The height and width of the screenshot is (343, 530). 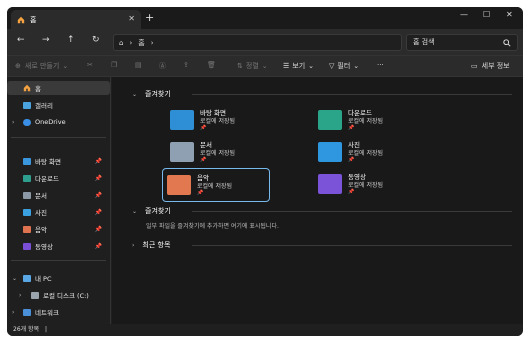 I want to click on desktop-folder-icon, so click(x=182, y=120).